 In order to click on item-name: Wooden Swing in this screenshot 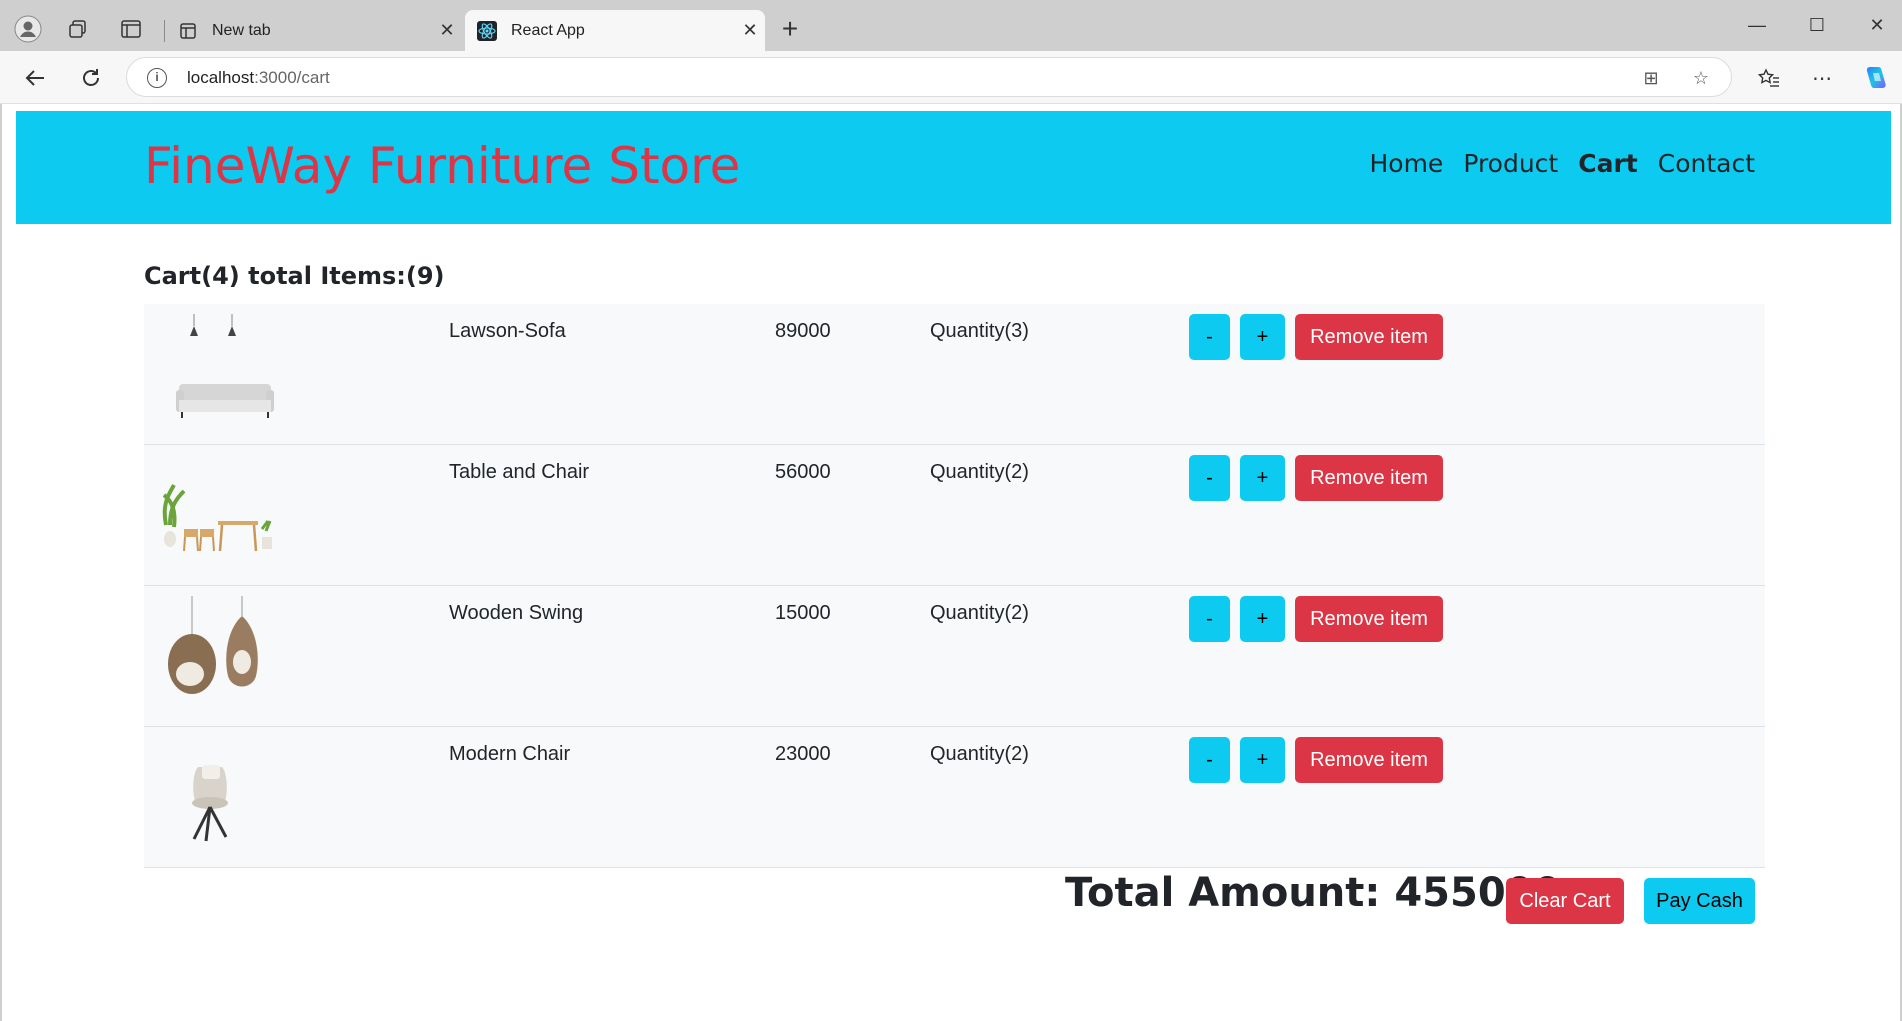, I will do `click(516, 613)`.